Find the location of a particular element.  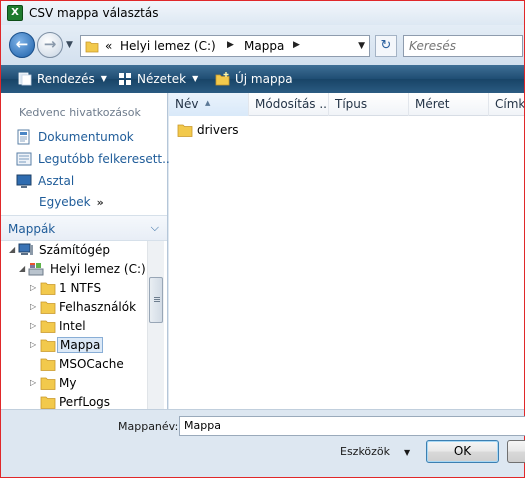

excel-icon: X is located at coordinates (15, 13).